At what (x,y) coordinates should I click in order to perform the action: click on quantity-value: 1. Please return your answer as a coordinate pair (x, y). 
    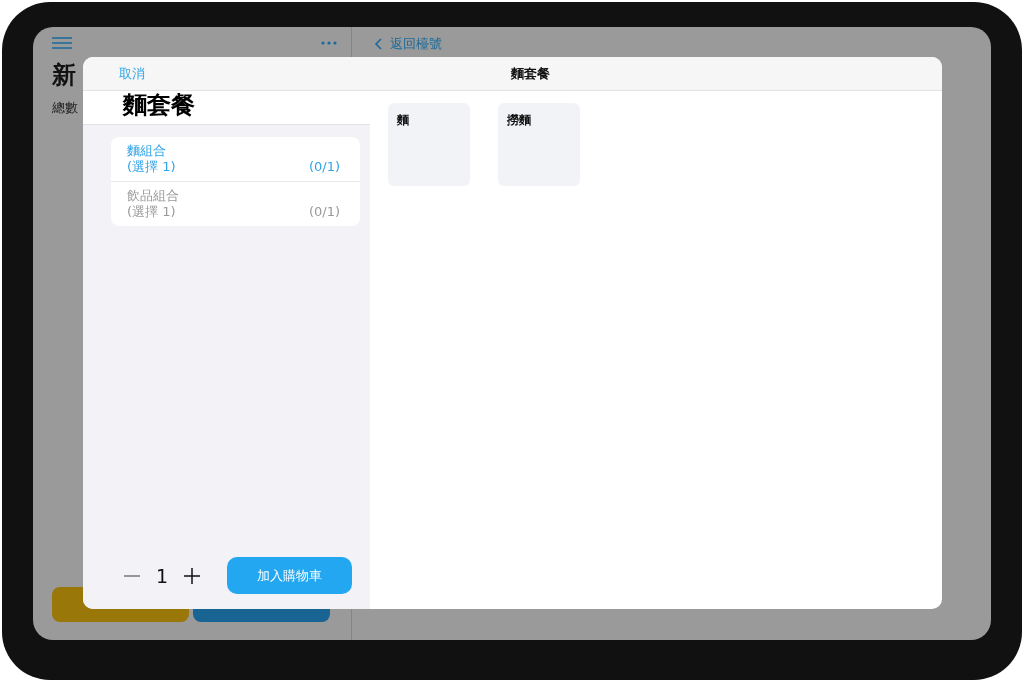
    Looking at the image, I should click on (162, 575).